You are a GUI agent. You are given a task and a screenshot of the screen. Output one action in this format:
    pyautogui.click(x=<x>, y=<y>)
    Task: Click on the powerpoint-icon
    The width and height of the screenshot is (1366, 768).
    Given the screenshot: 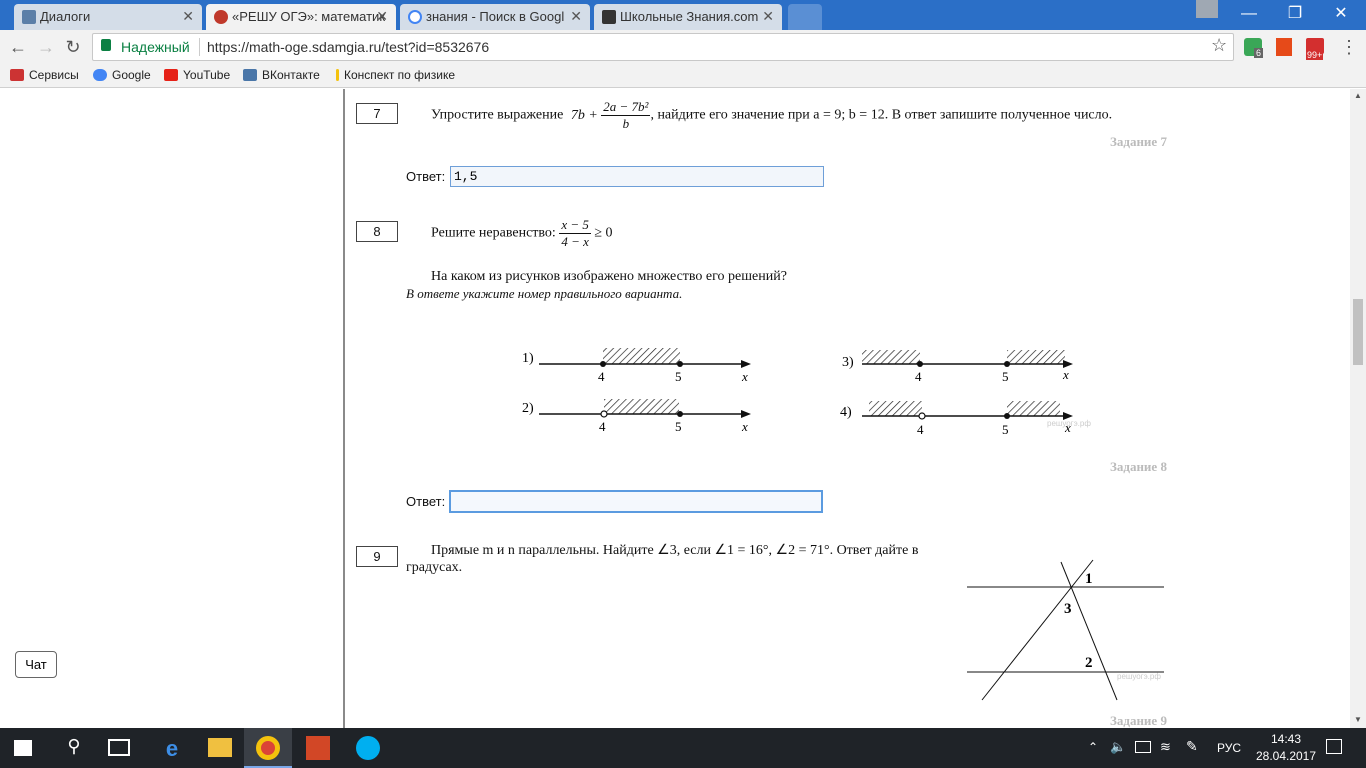 What is the action you would take?
    pyautogui.click(x=318, y=748)
    